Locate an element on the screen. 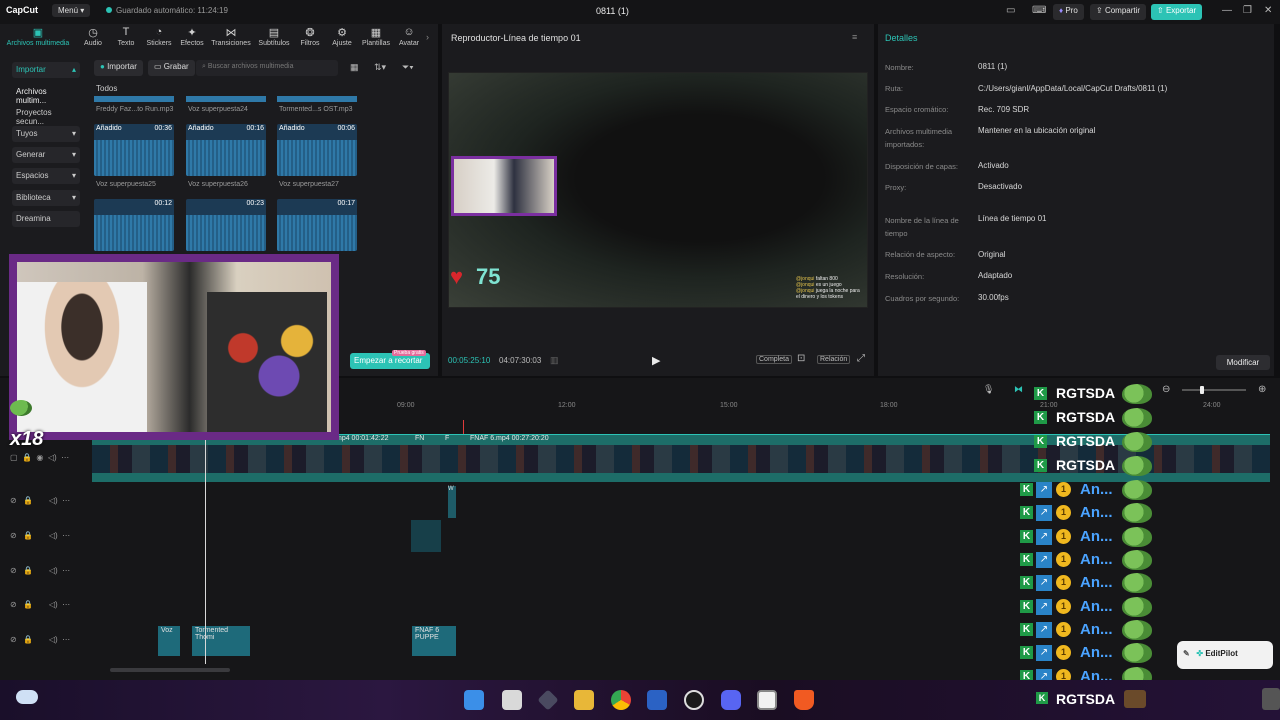 This screenshot has height=720, width=1280. share-button: ⇪ Compartir is located at coordinates (1118, 12).